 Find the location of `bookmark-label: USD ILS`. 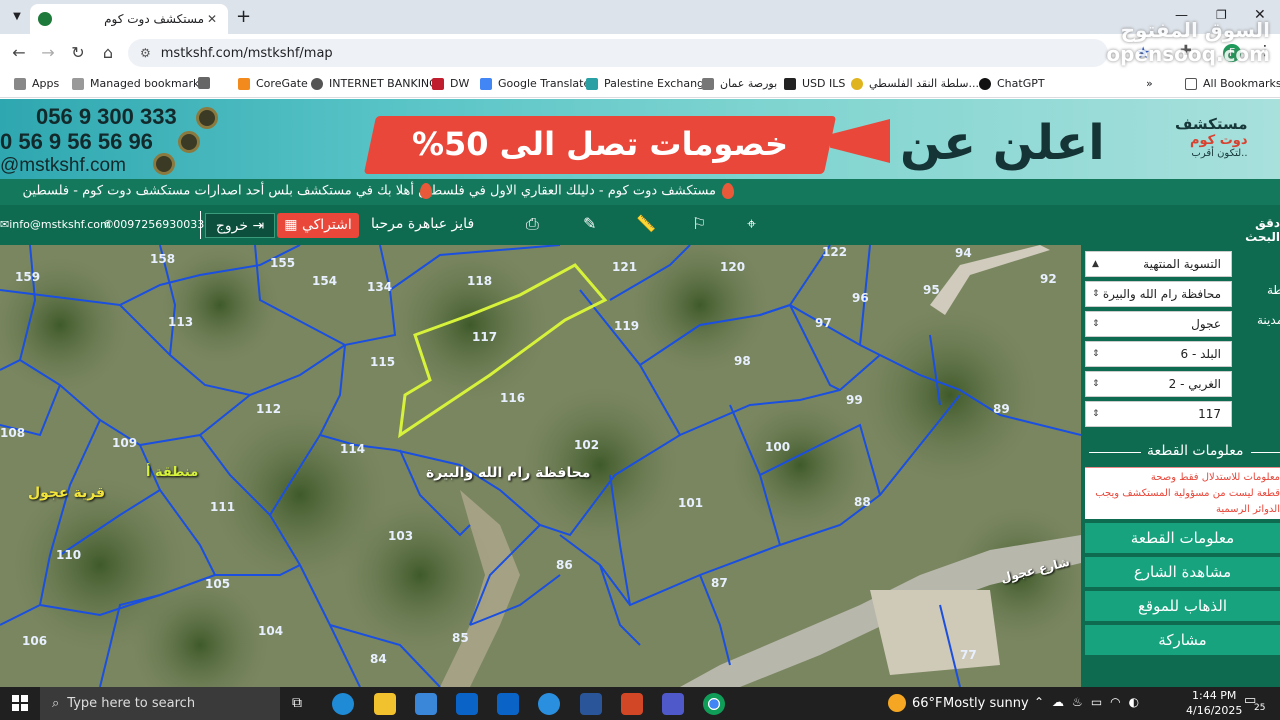

bookmark-label: USD ILS is located at coordinates (824, 83).